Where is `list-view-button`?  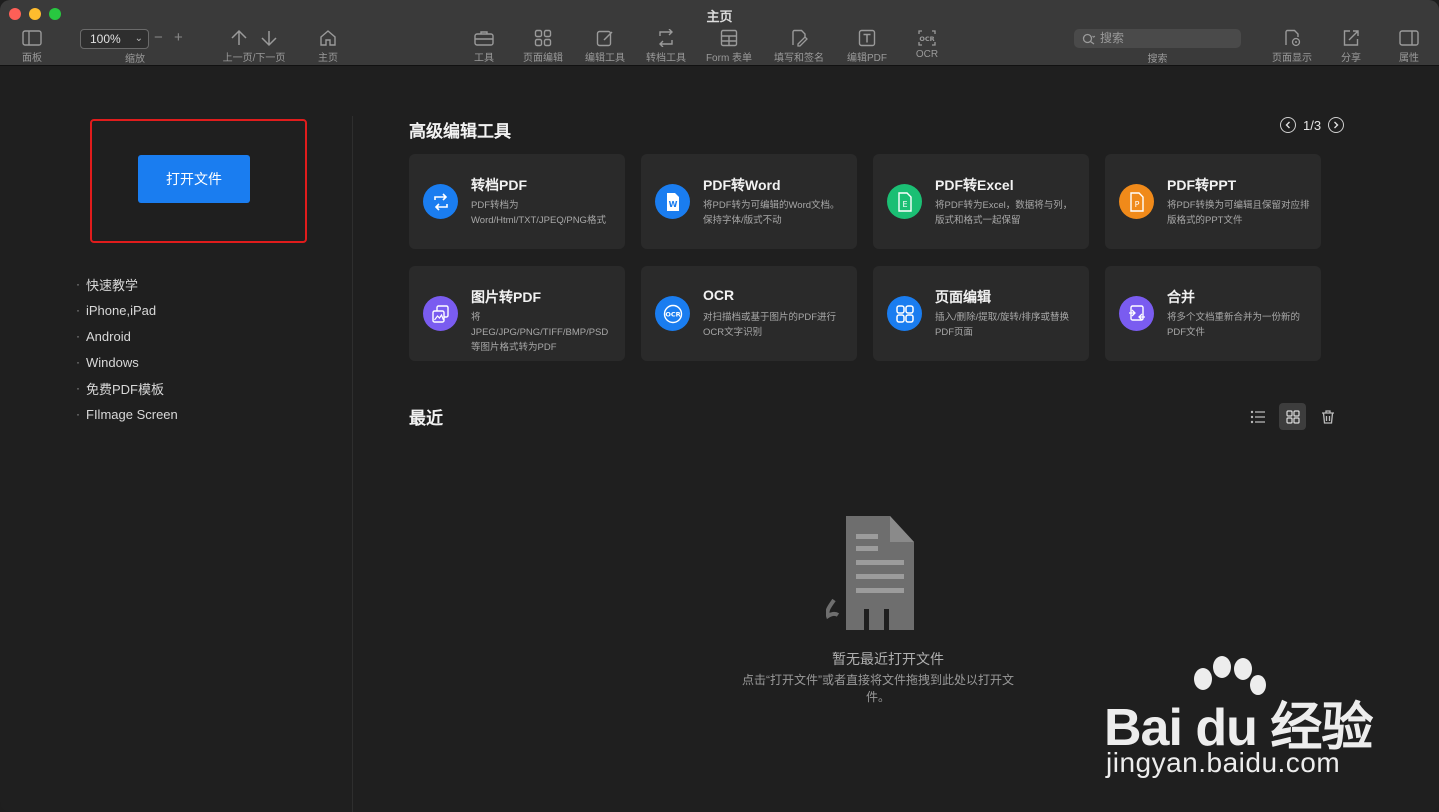
list-view-button is located at coordinates (1257, 416).